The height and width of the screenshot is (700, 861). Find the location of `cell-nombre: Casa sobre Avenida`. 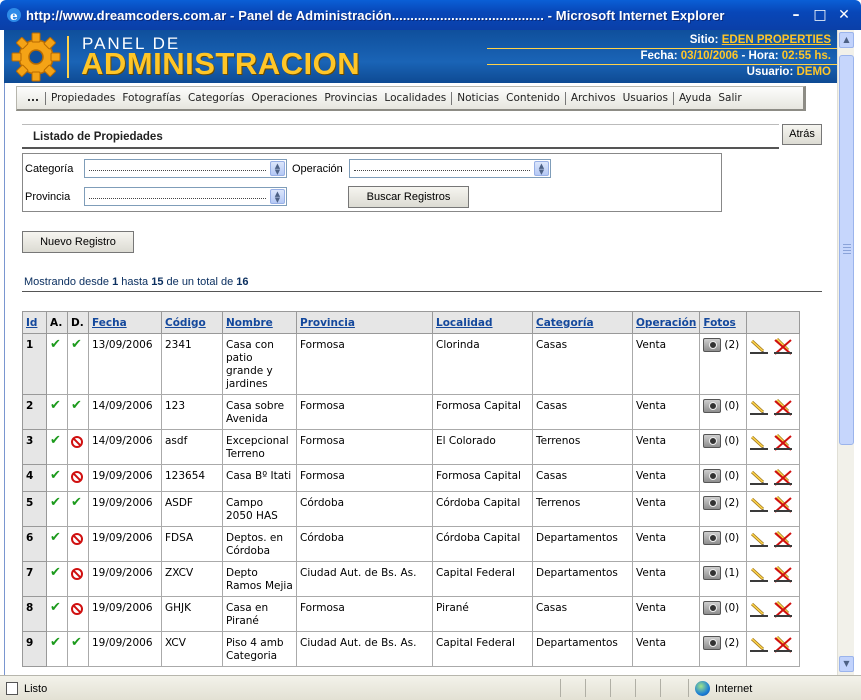

cell-nombre: Casa sobre Avenida is located at coordinates (259, 412).